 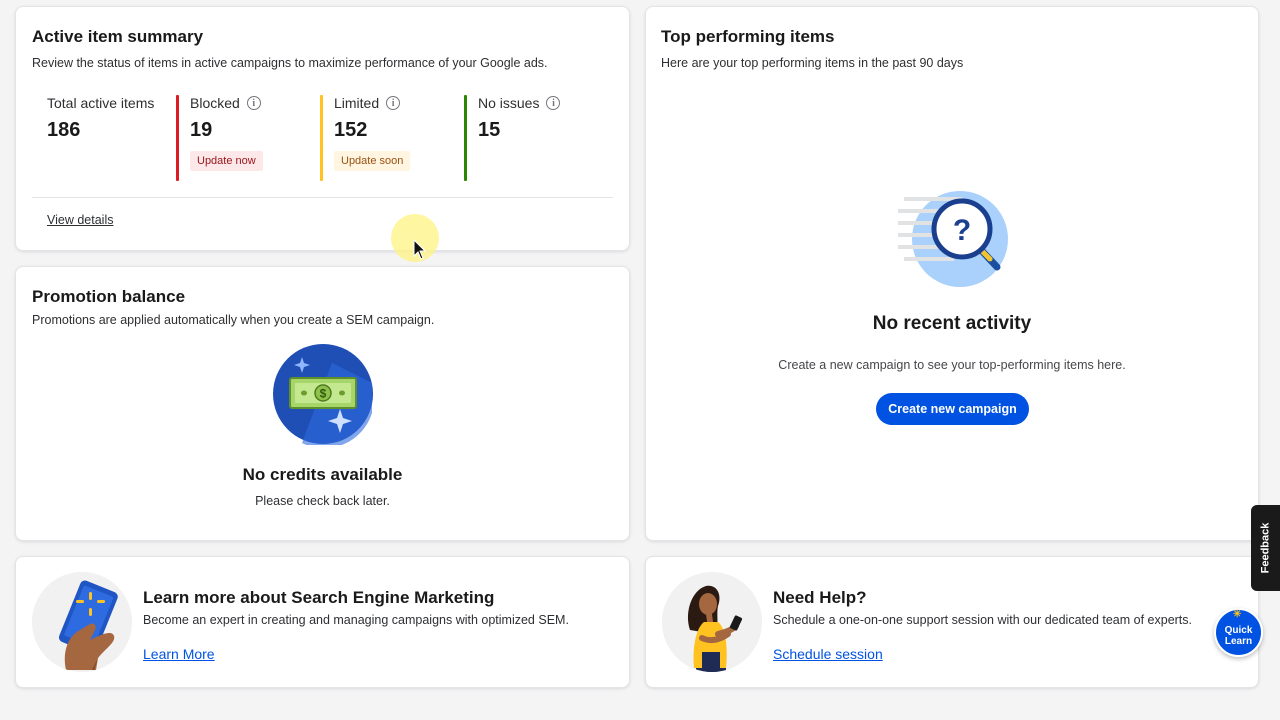 I want to click on quick-learn-line1: Quick, so click(x=1238, y=630).